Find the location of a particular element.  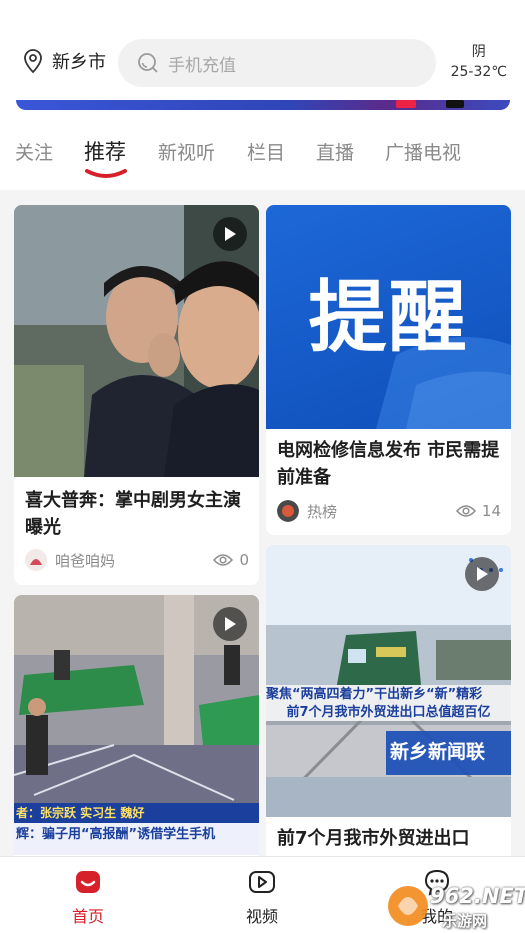

card-title: 前7个月我市外贸进出口 is located at coordinates (373, 838).